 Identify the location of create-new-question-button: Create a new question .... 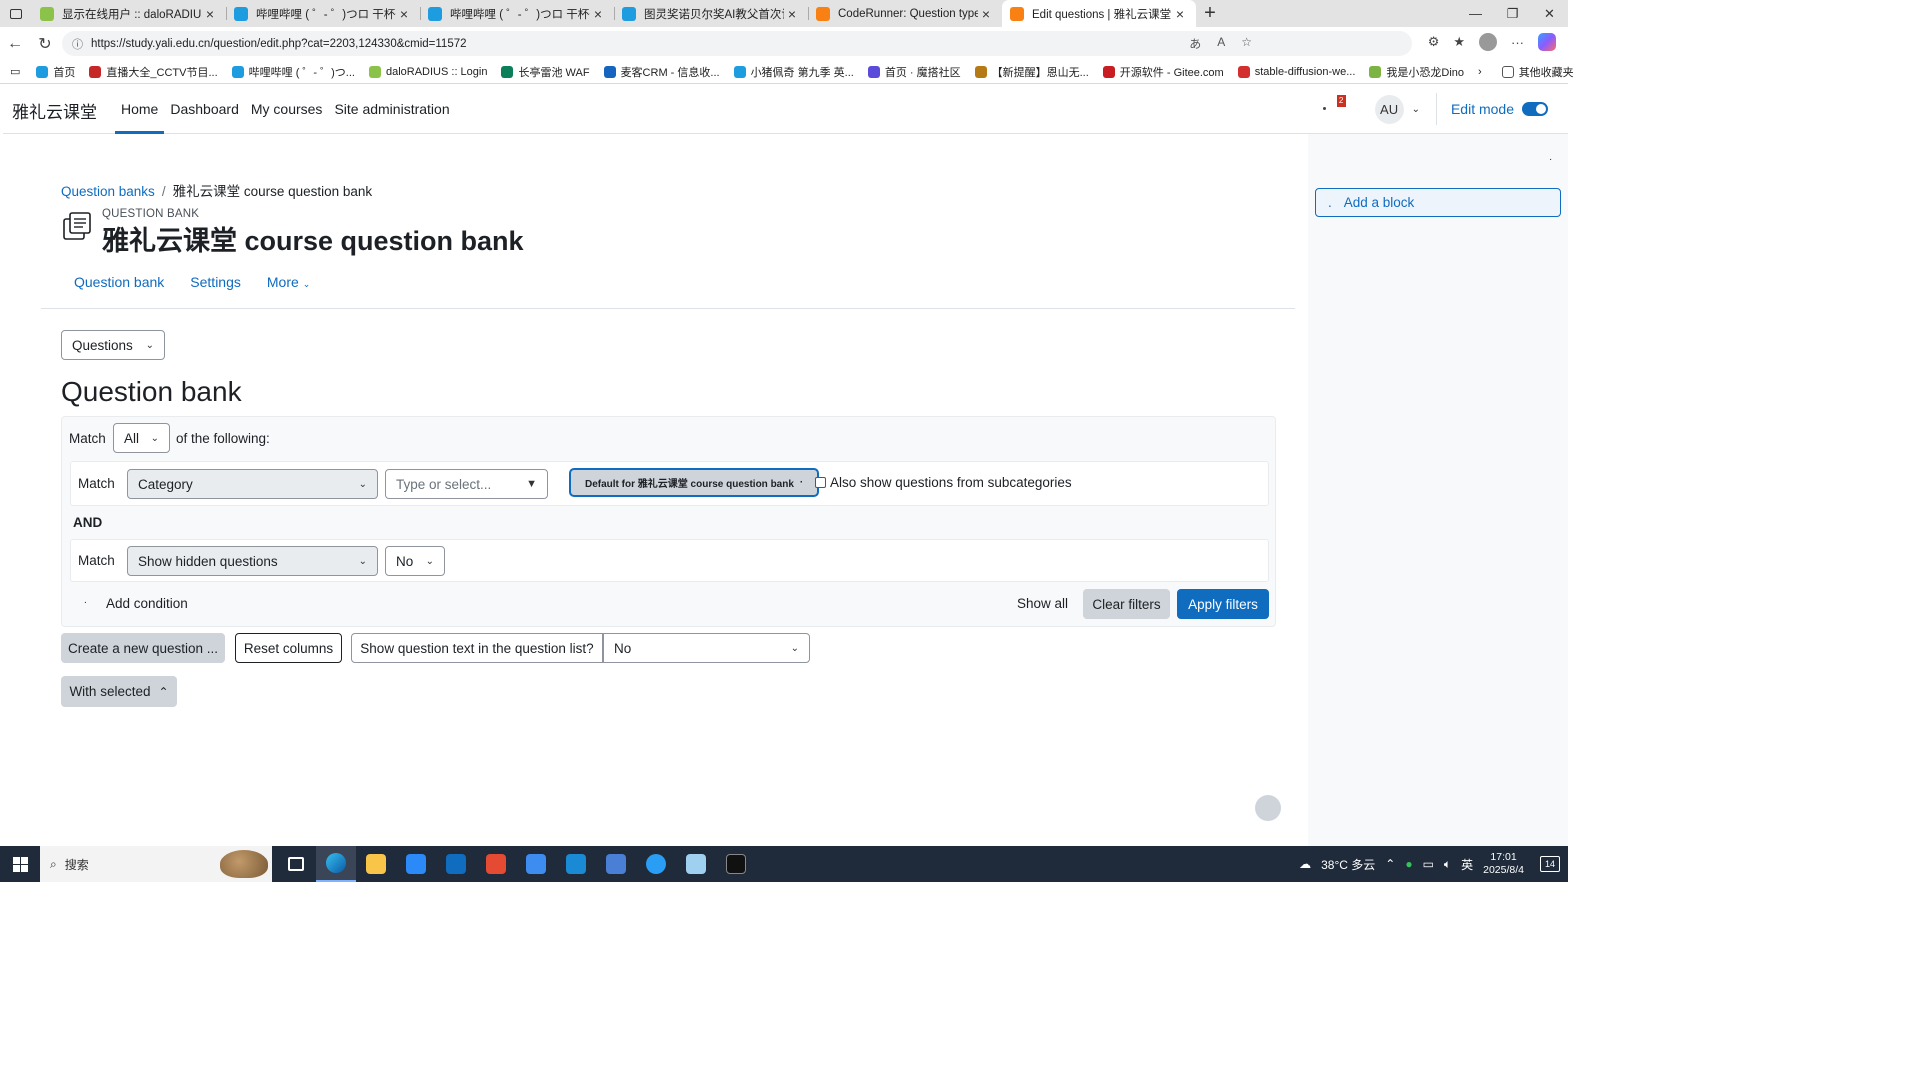
(143, 648).